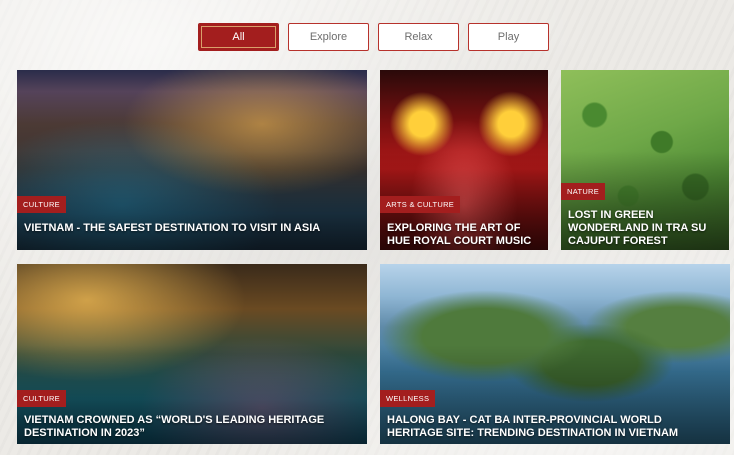  What do you see at coordinates (420, 204) in the screenshot?
I see `category-tag: Arts & Culture` at bounding box center [420, 204].